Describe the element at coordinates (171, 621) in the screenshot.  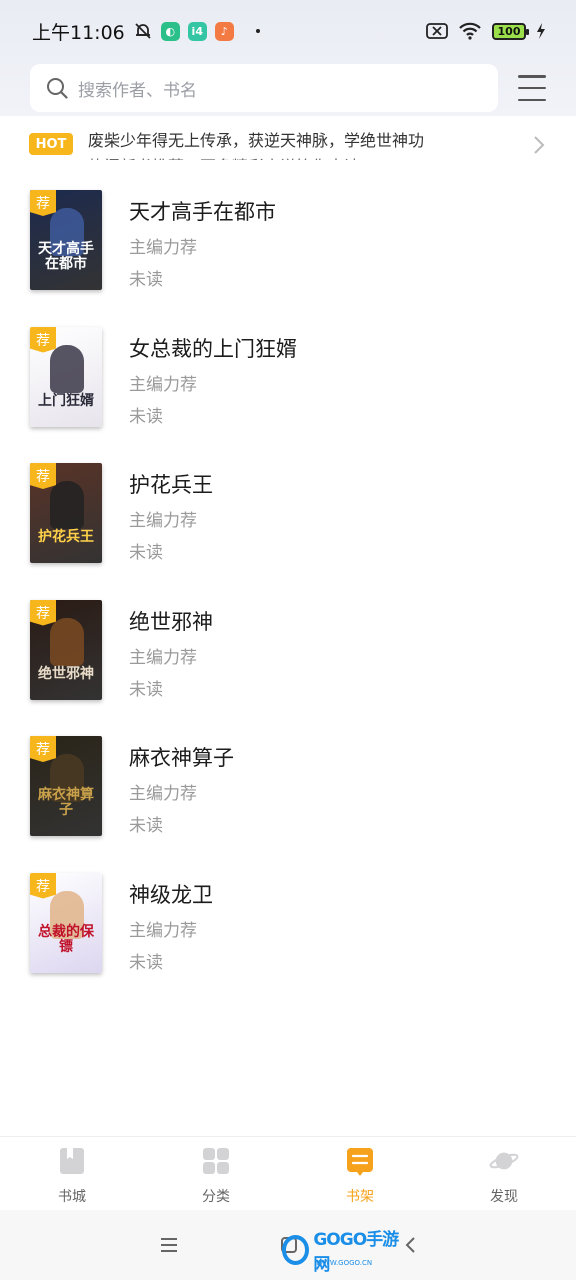
I see `book-title: 绝世邪神` at that location.